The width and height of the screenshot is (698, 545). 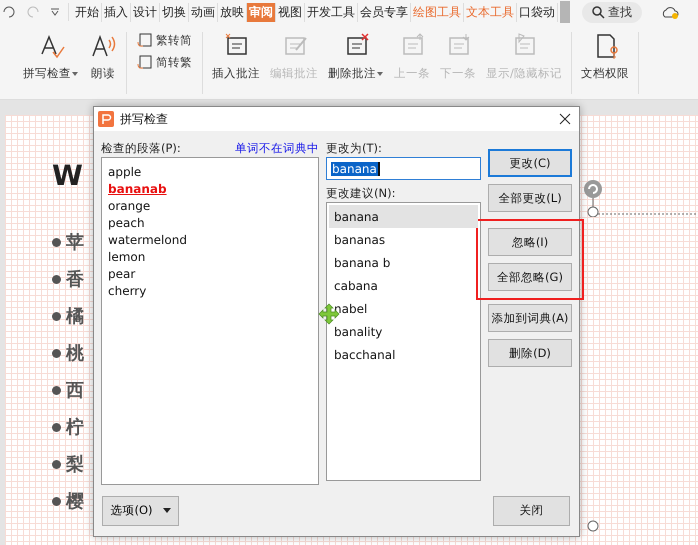 I want to click on rotate-handle, so click(x=593, y=198).